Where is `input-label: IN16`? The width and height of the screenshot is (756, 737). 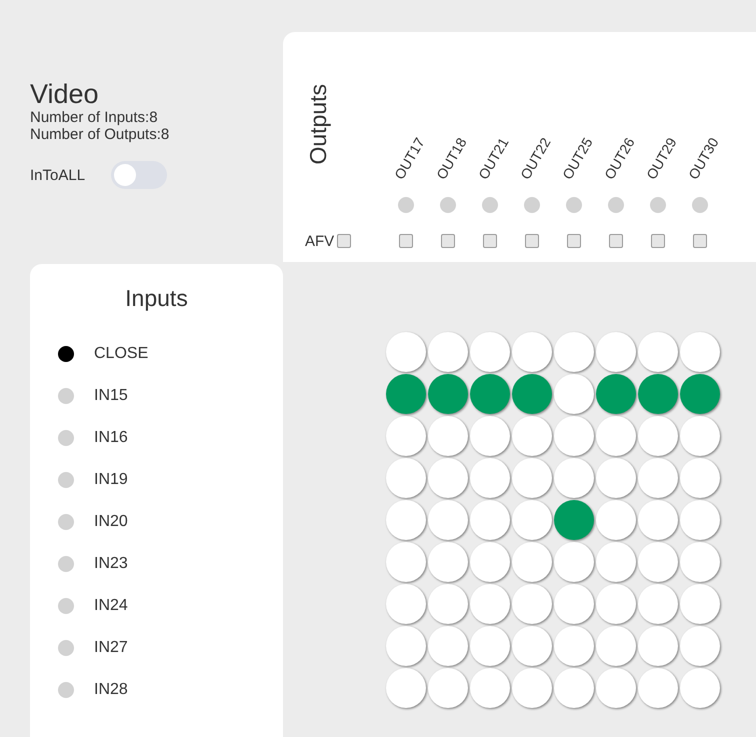 input-label: IN16 is located at coordinates (111, 438).